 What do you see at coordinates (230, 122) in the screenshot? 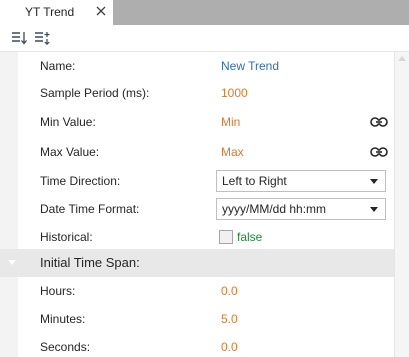
I see `min-value: Min` at bounding box center [230, 122].